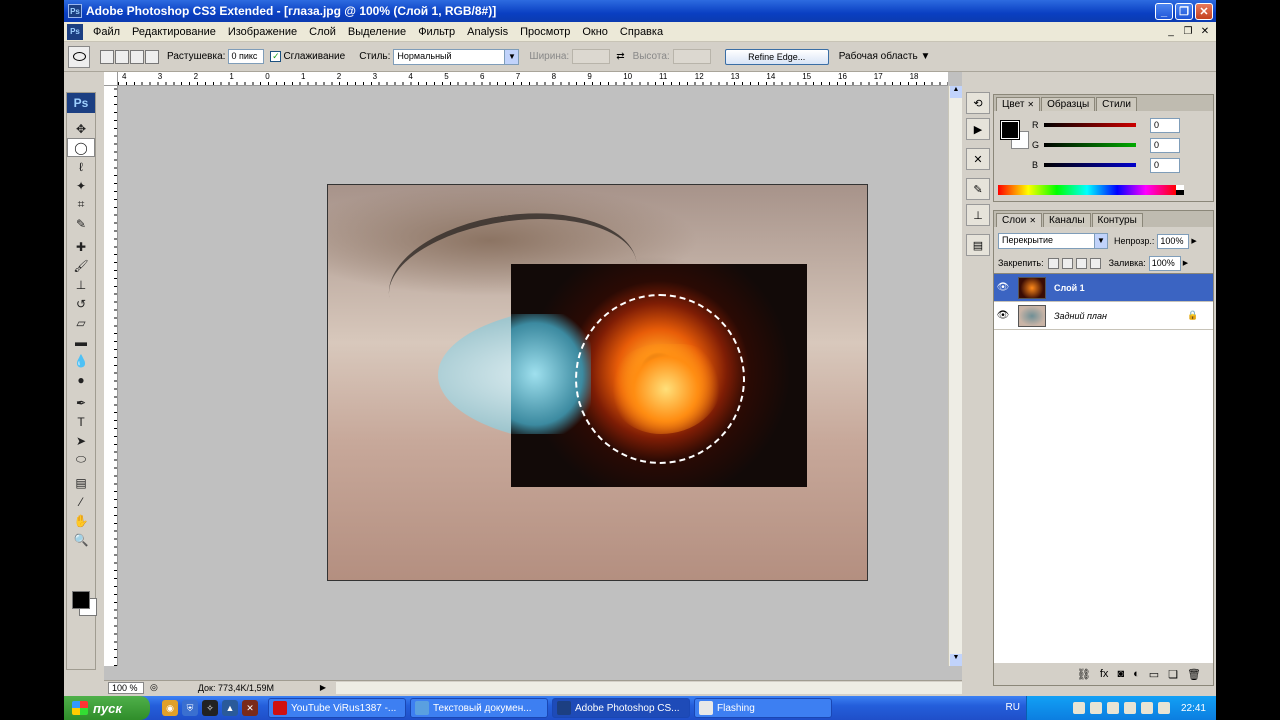 Image resolution: width=1280 pixels, height=720 pixels. Describe the element at coordinates (246, 56) in the screenshot. I see `feather-input: 0 пикс` at that location.